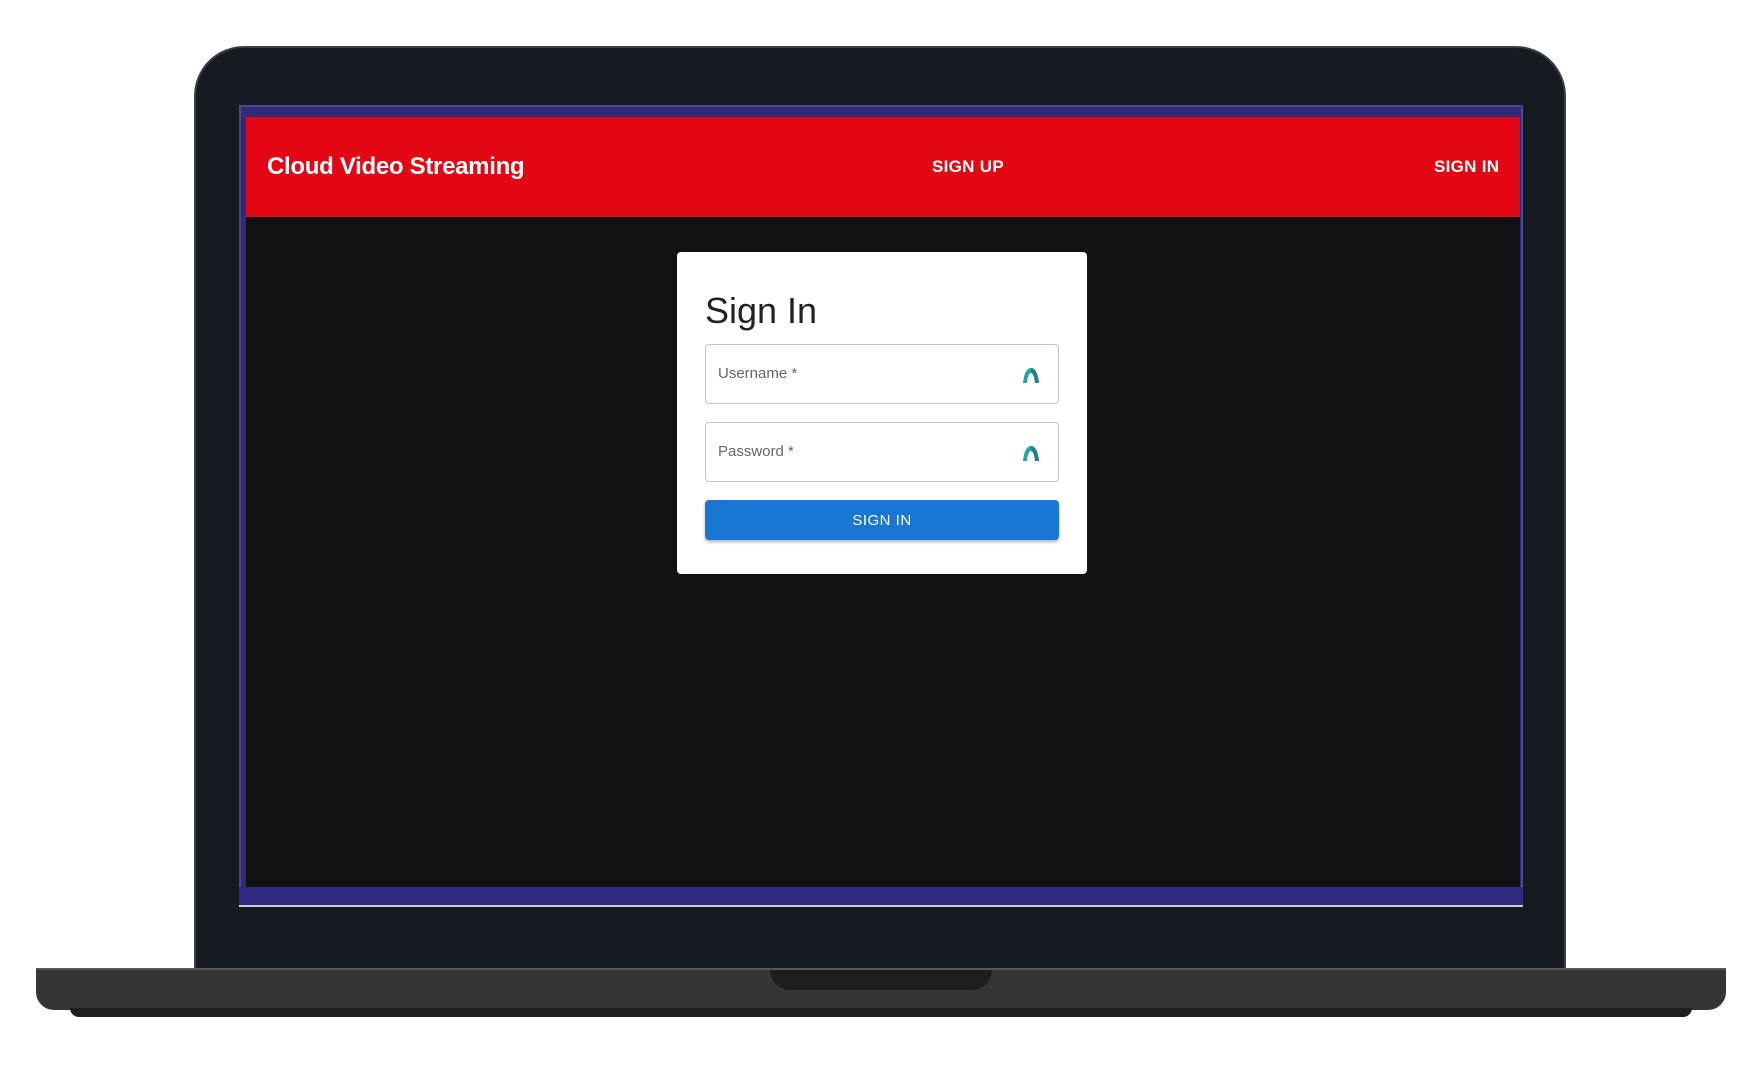 Image resolution: width=1759 pixels, height=1080 pixels. What do you see at coordinates (396, 167) in the screenshot?
I see `app-title: Cloud Video Streaming` at bounding box center [396, 167].